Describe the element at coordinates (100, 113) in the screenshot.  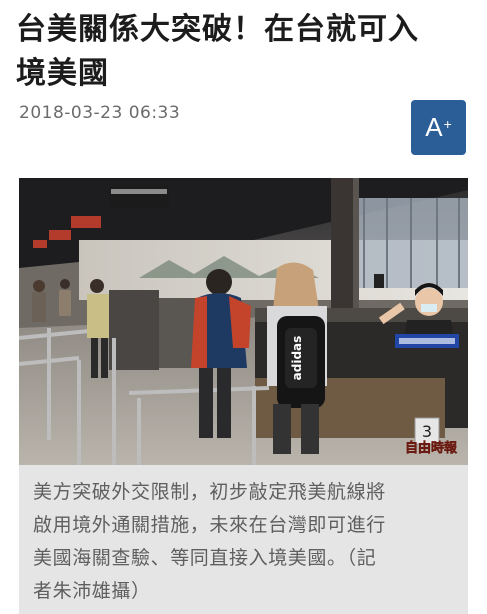
I see `article-datetime: 2018-03-23 06:33` at that location.